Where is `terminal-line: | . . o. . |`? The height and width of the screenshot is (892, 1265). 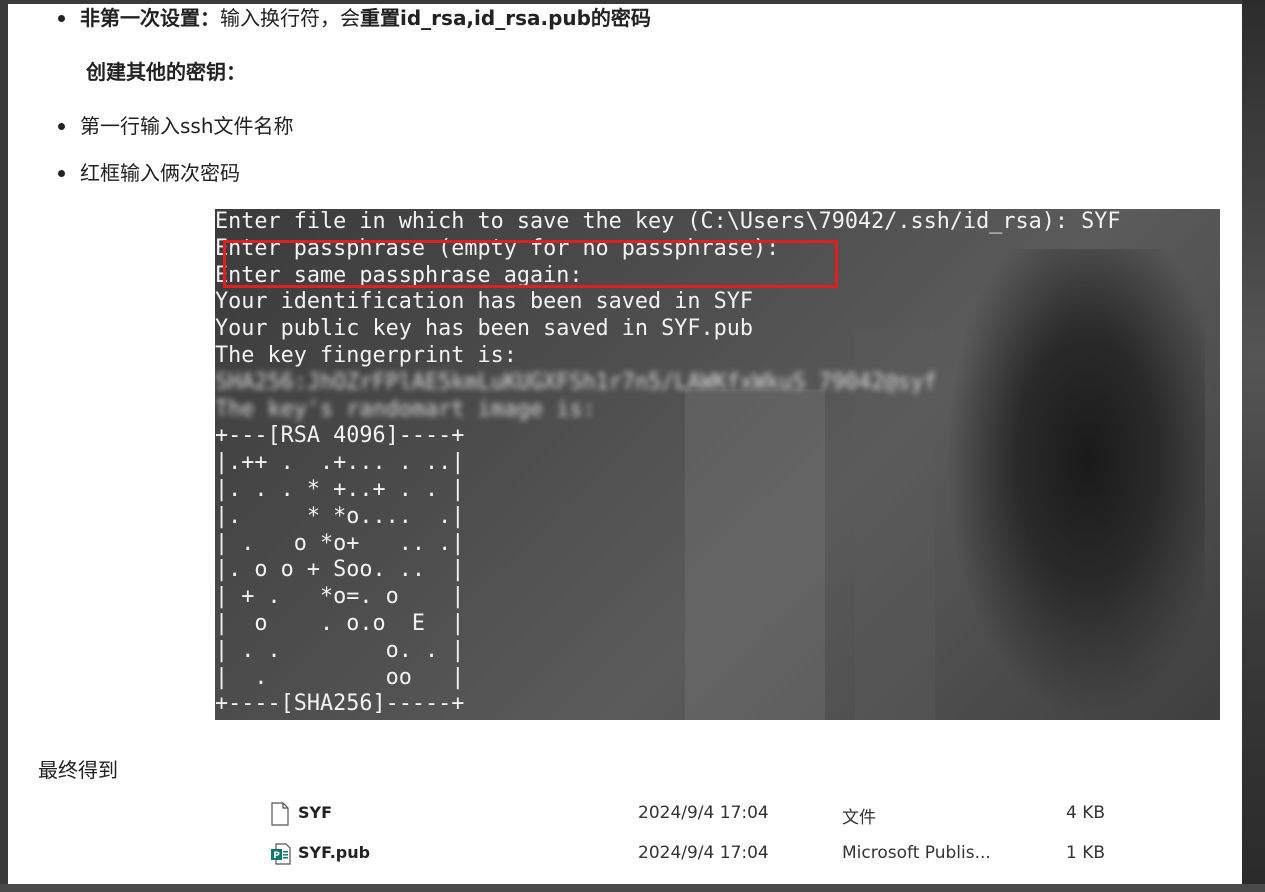 terminal-line: | . . o. . | is located at coordinates (340, 650).